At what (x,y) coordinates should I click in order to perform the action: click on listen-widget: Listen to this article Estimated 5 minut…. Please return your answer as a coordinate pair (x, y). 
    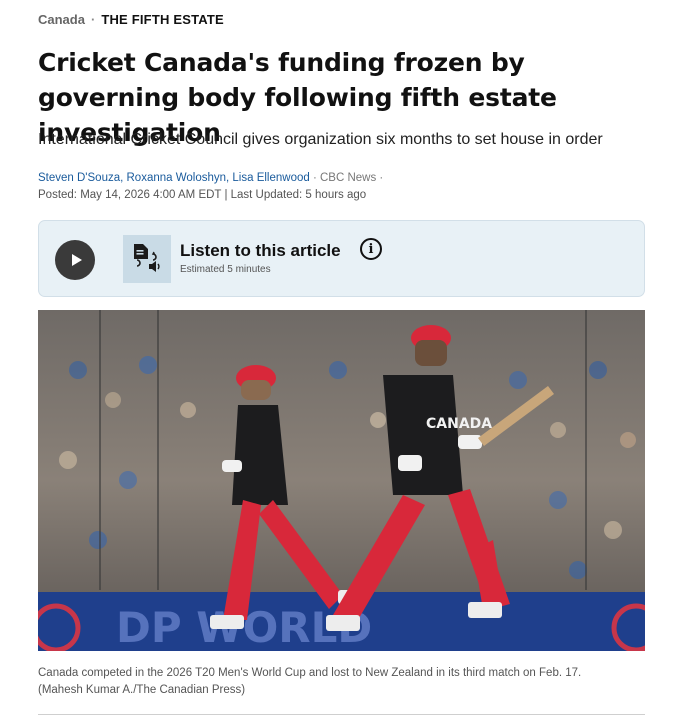
    Looking at the image, I should click on (341, 258).